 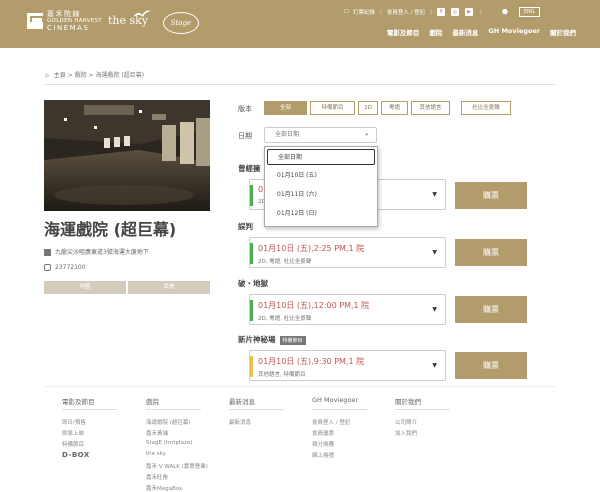 What do you see at coordinates (323, 455) in the screenshot?
I see `footer-link: 網上換禮` at bounding box center [323, 455].